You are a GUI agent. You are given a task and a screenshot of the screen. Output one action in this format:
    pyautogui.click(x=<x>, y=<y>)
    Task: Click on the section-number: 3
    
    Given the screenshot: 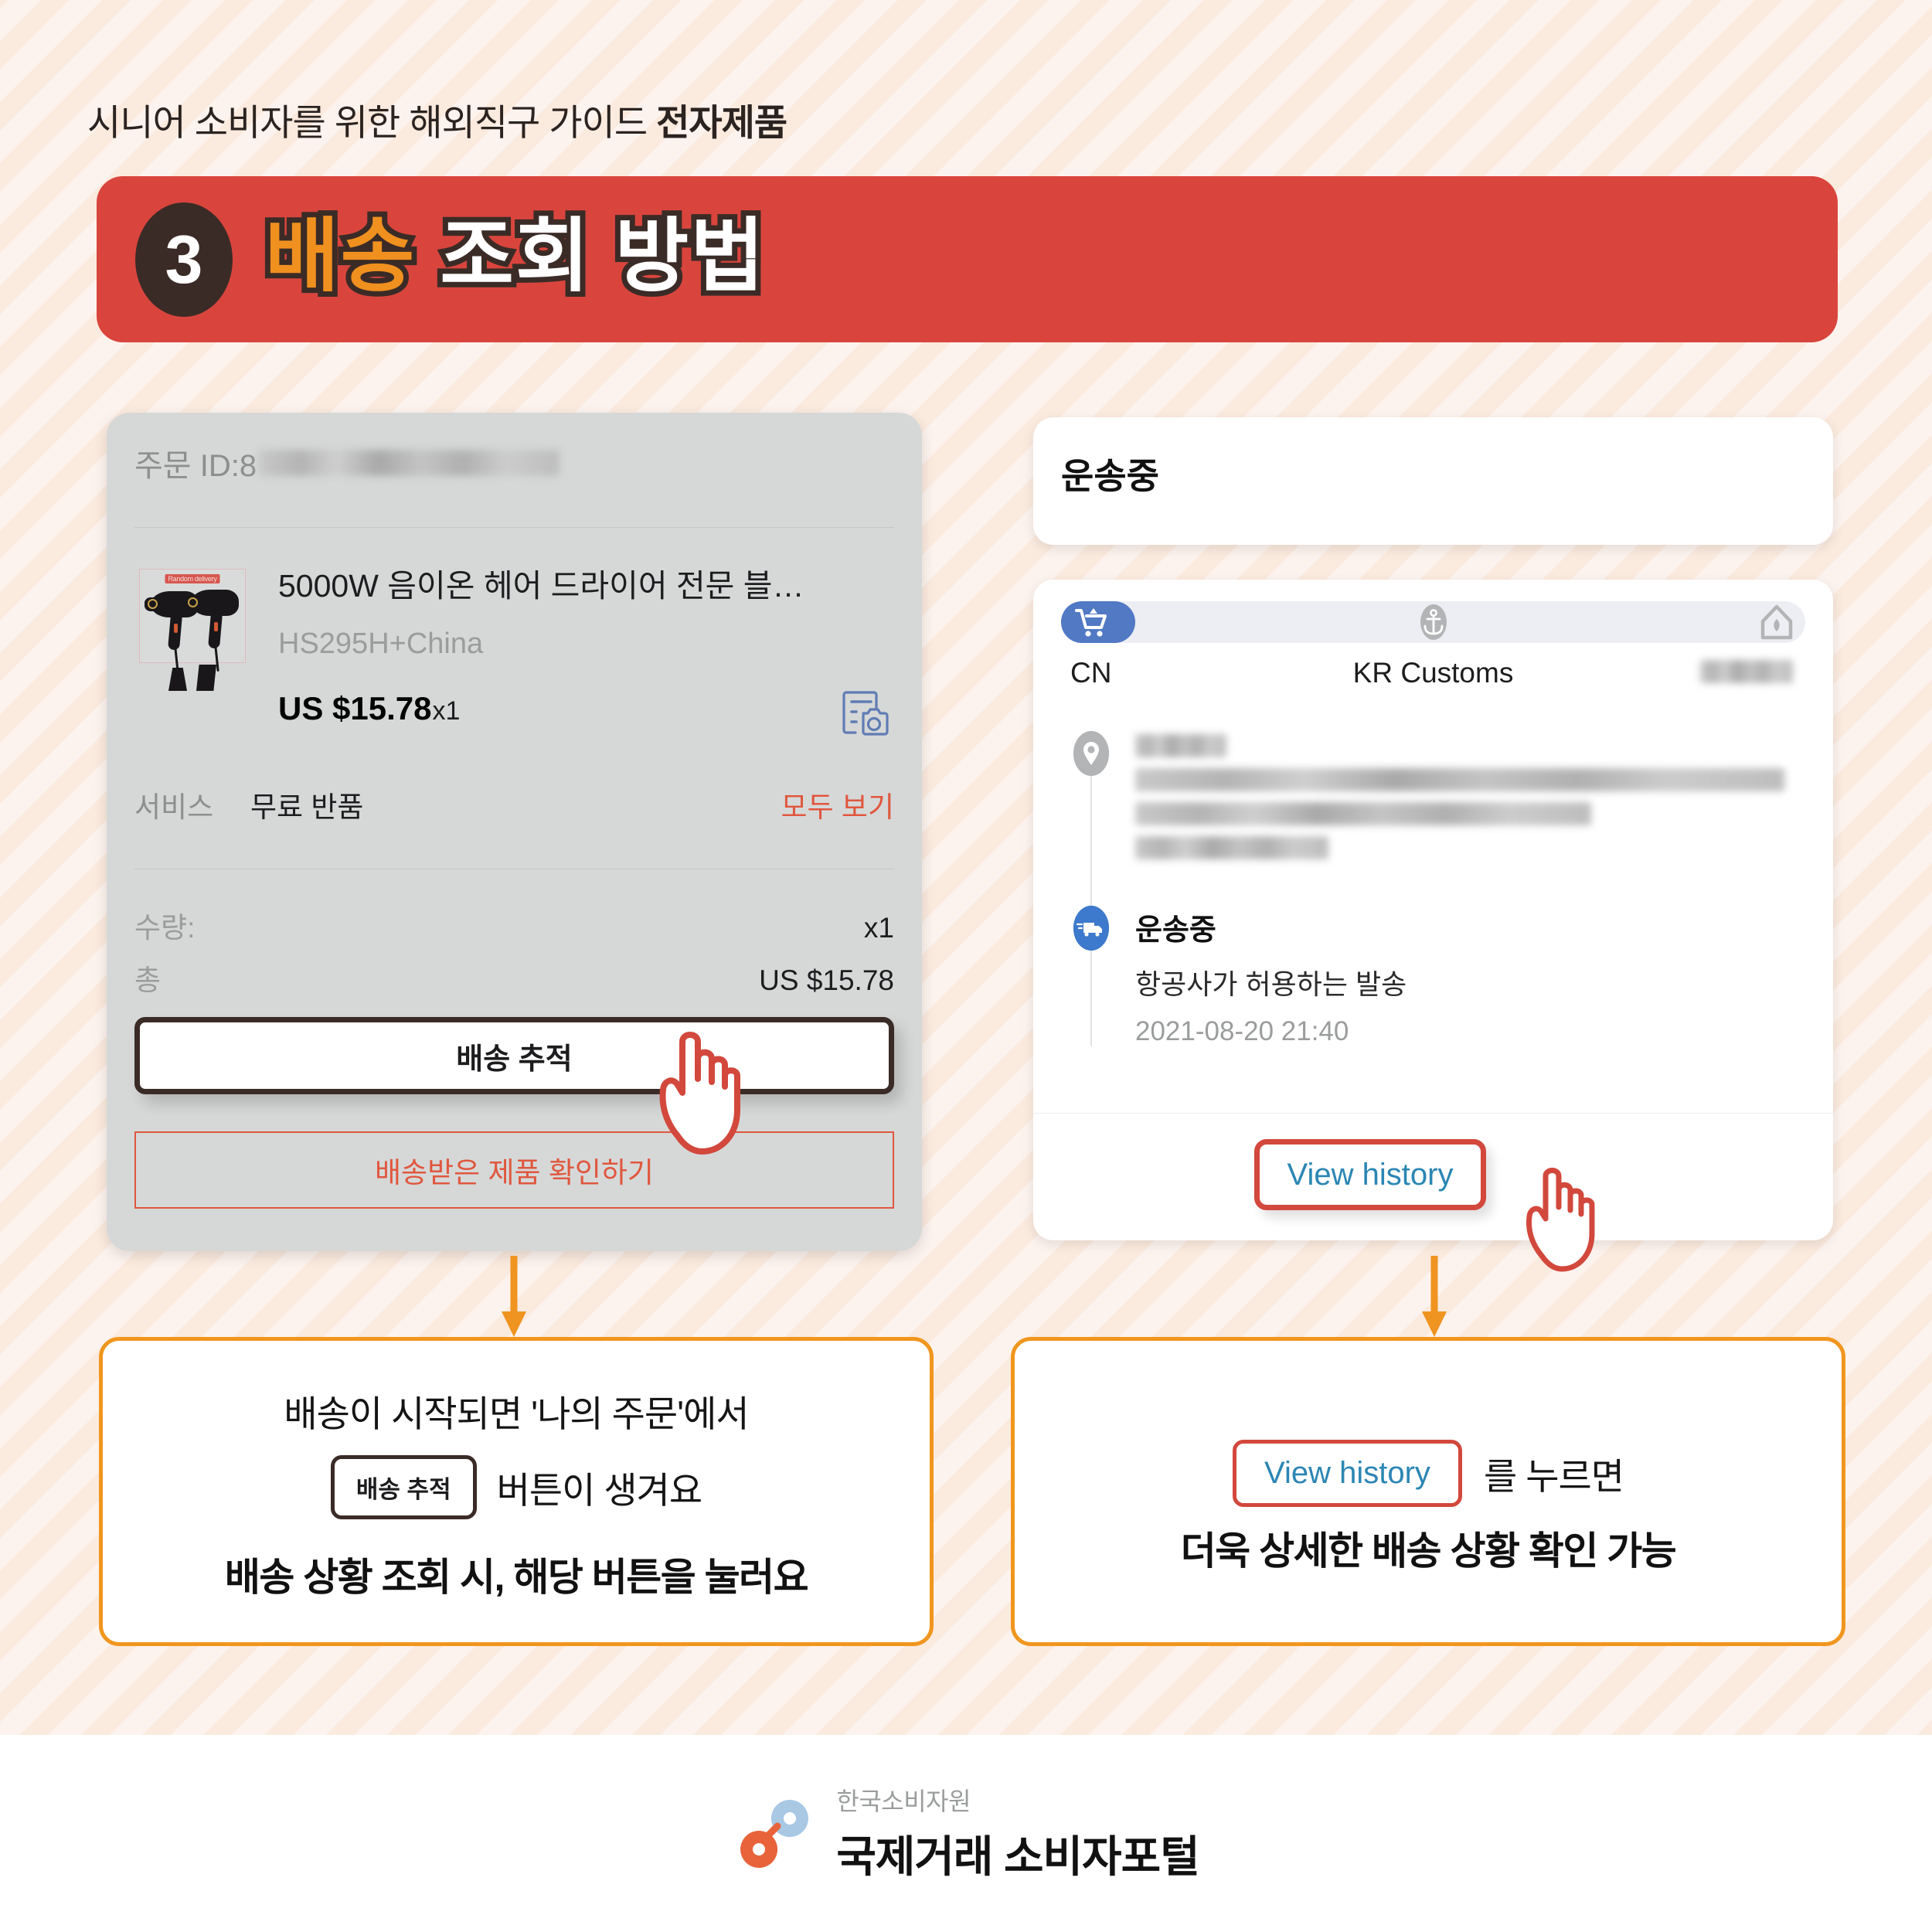 What is the action you would take?
    pyautogui.click(x=184, y=259)
    